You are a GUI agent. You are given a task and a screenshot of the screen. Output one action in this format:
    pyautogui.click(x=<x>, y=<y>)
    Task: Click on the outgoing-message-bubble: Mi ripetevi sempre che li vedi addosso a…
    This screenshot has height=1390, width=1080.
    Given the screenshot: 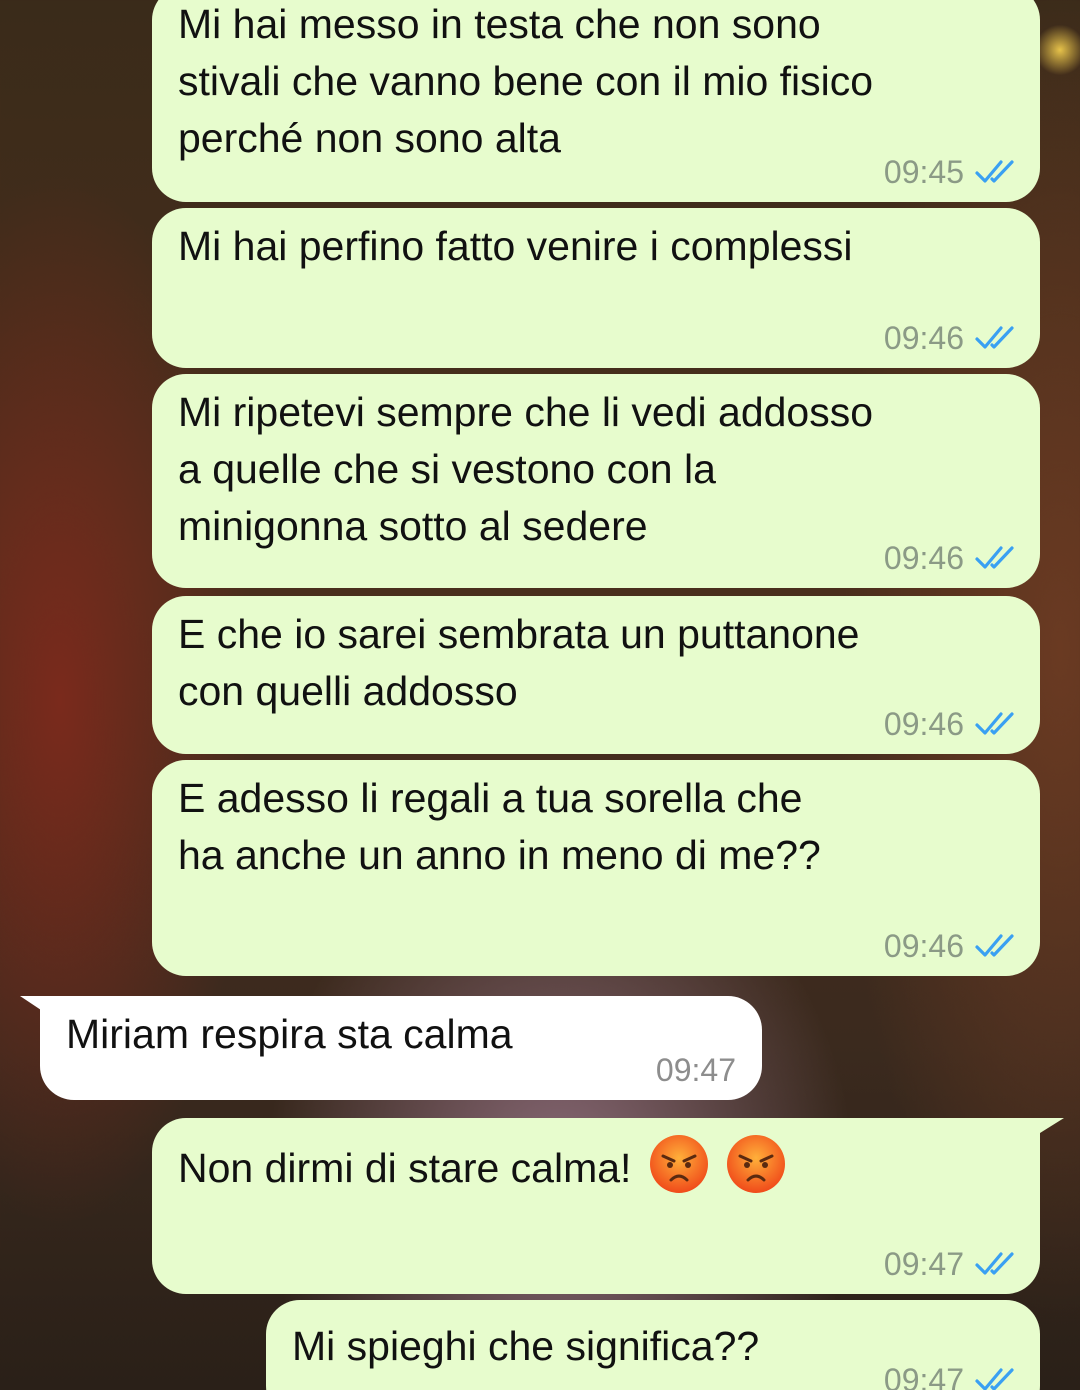 What is the action you would take?
    pyautogui.click(x=596, y=481)
    